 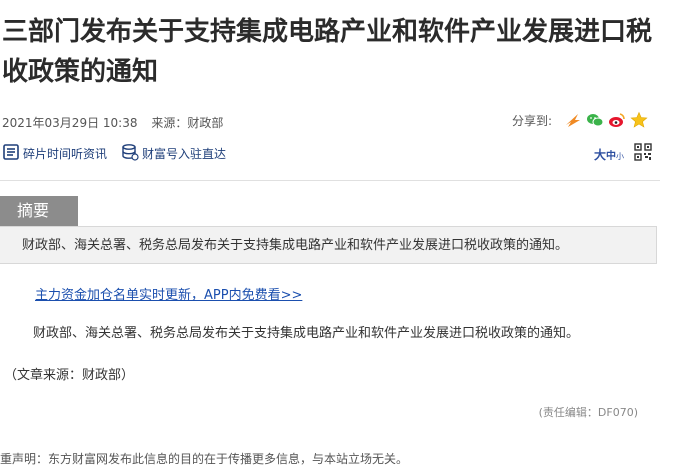 I want to click on listen-news-label: 碎片时间听资讯, so click(x=65, y=153).